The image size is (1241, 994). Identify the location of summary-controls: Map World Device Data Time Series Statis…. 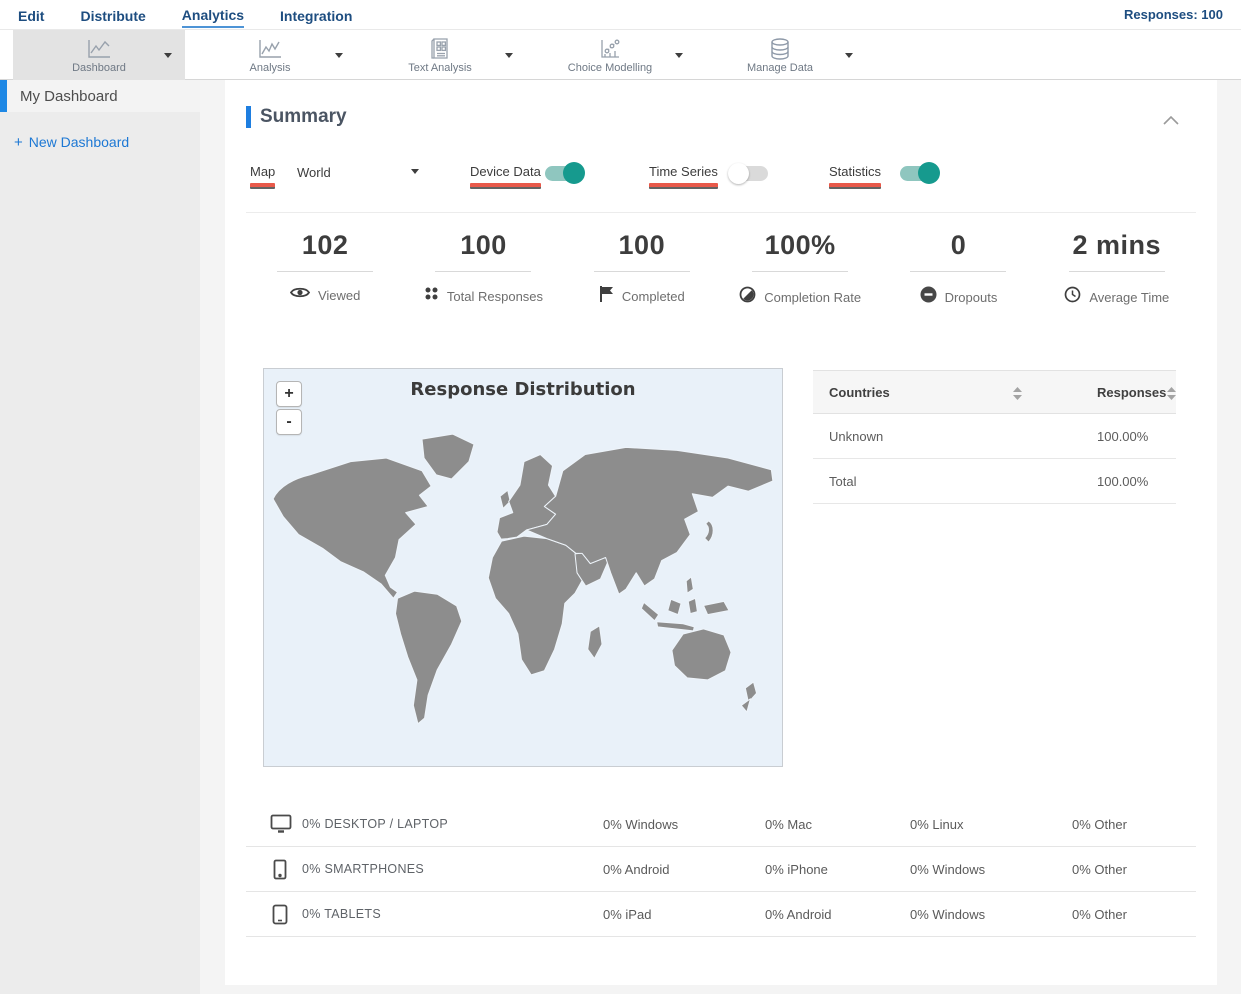
(721, 178).